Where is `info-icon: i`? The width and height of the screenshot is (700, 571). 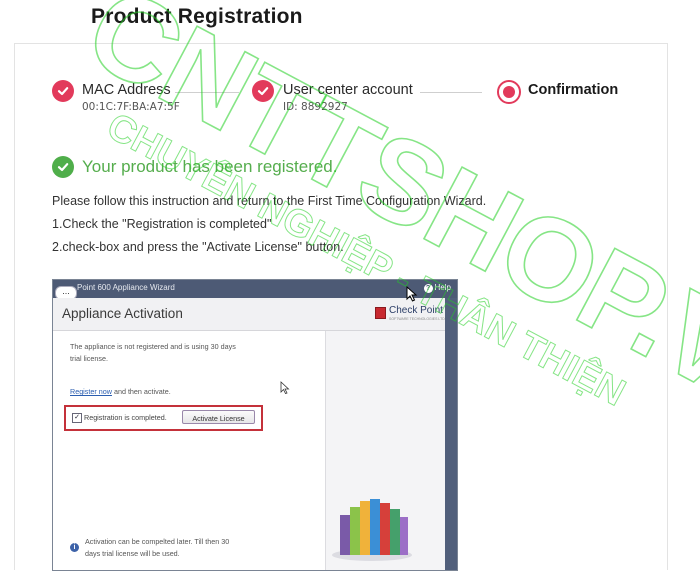 info-icon: i is located at coordinates (74, 547).